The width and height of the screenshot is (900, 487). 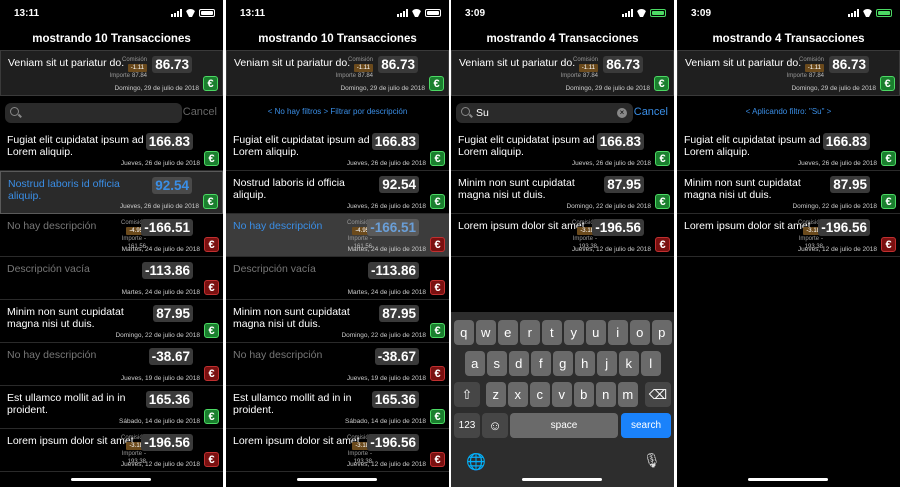 I want to click on key-w: w, so click(x=486, y=332).